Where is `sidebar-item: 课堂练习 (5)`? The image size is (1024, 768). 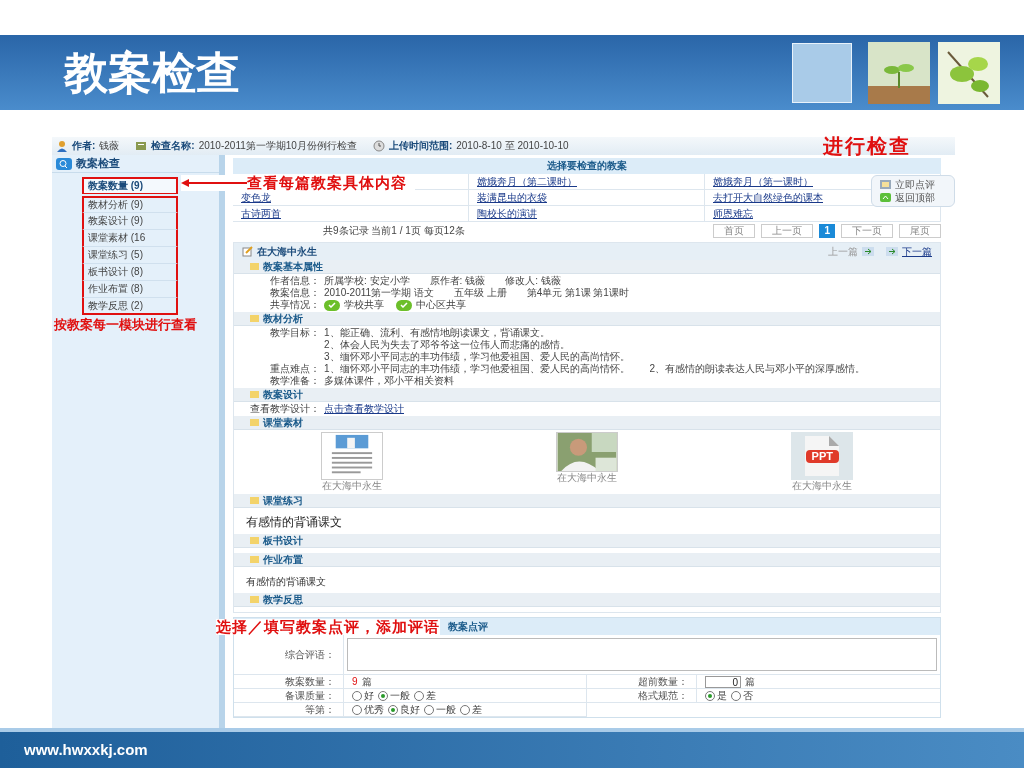 sidebar-item: 课堂练习 (5) is located at coordinates (130, 255).